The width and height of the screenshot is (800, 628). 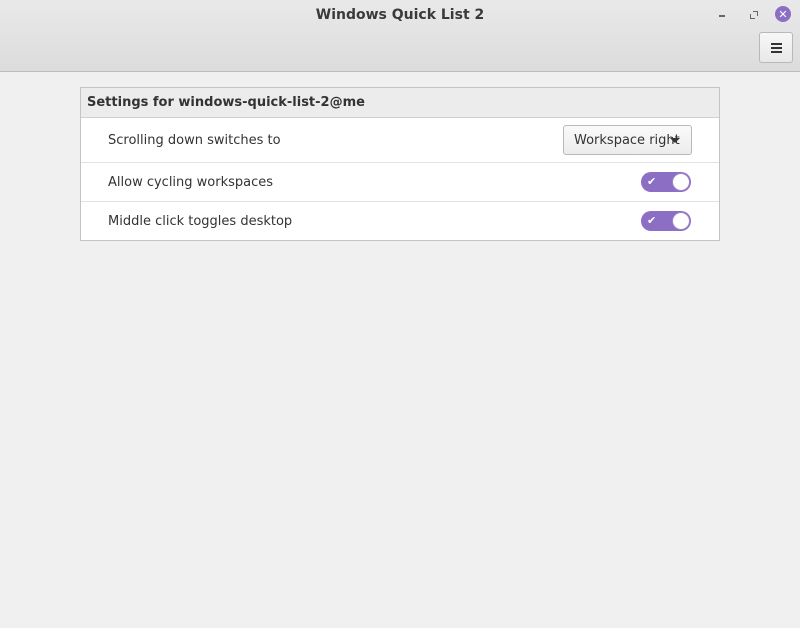 I want to click on settings-header: Settings for windows-quick-list-2@me, so click(x=400, y=103).